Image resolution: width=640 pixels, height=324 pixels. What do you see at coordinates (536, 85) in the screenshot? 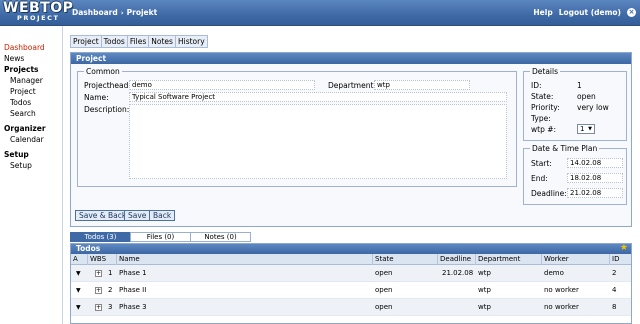
I see `id-label: ID:` at bounding box center [536, 85].